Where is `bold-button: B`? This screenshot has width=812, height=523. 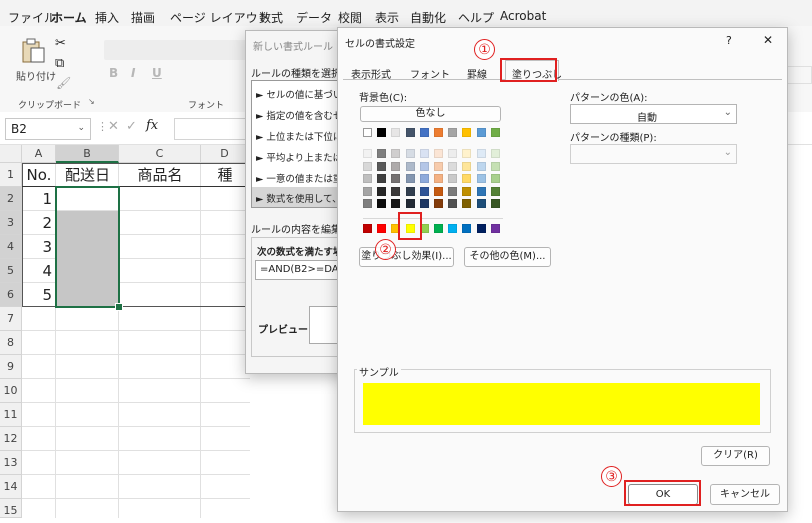
bold-button: B is located at coordinates (113, 73).